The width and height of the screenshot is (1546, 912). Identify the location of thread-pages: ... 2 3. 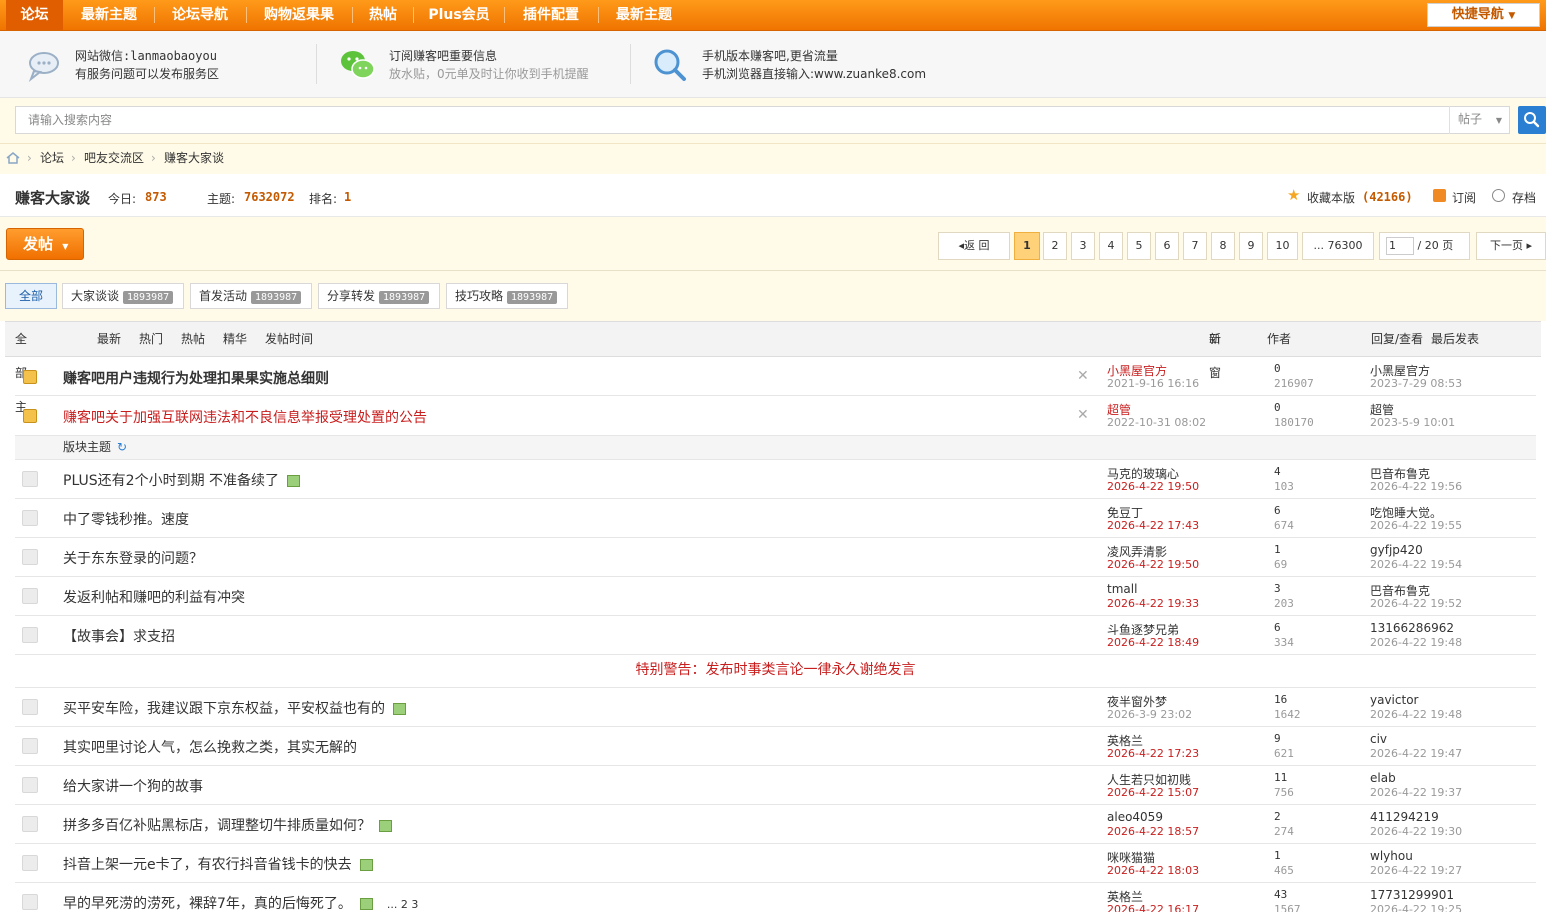
(402, 904).